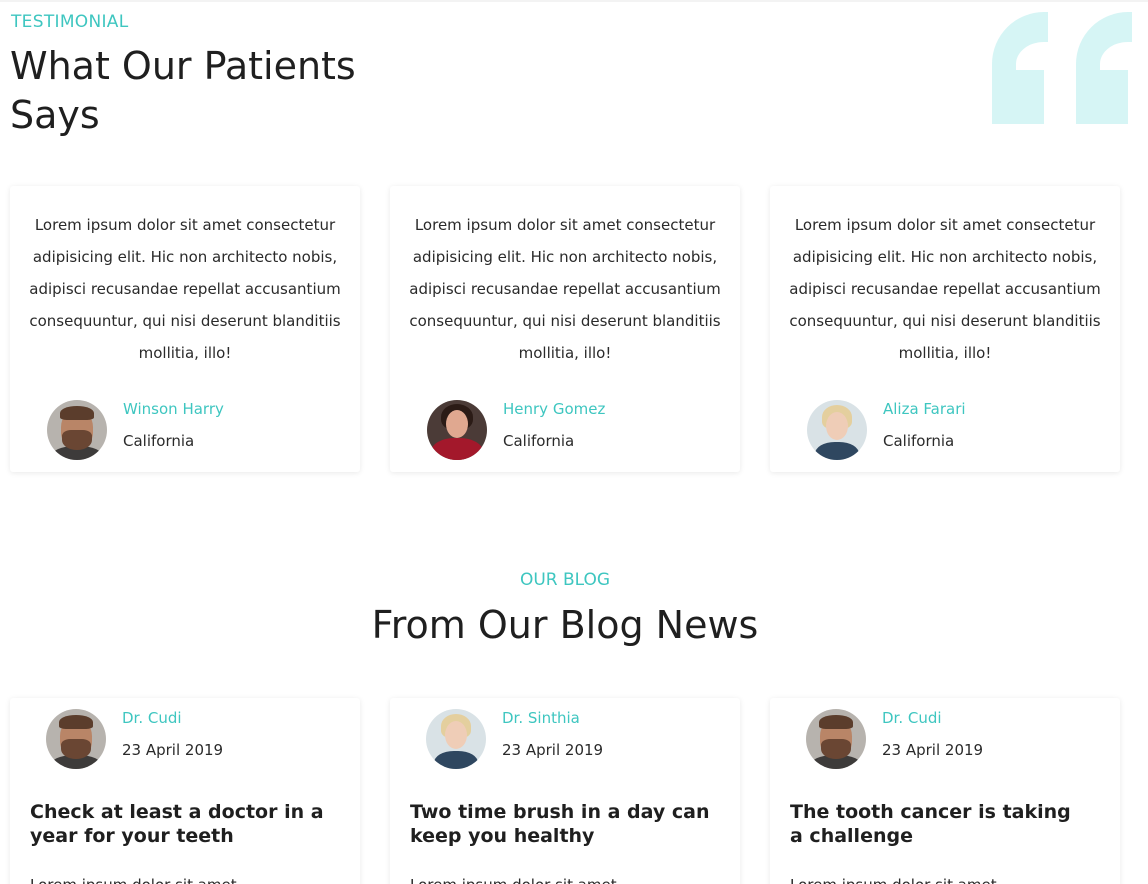 The height and width of the screenshot is (884, 1148). What do you see at coordinates (574, 1) in the screenshot?
I see `page-top-border` at bounding box center [574, 1].